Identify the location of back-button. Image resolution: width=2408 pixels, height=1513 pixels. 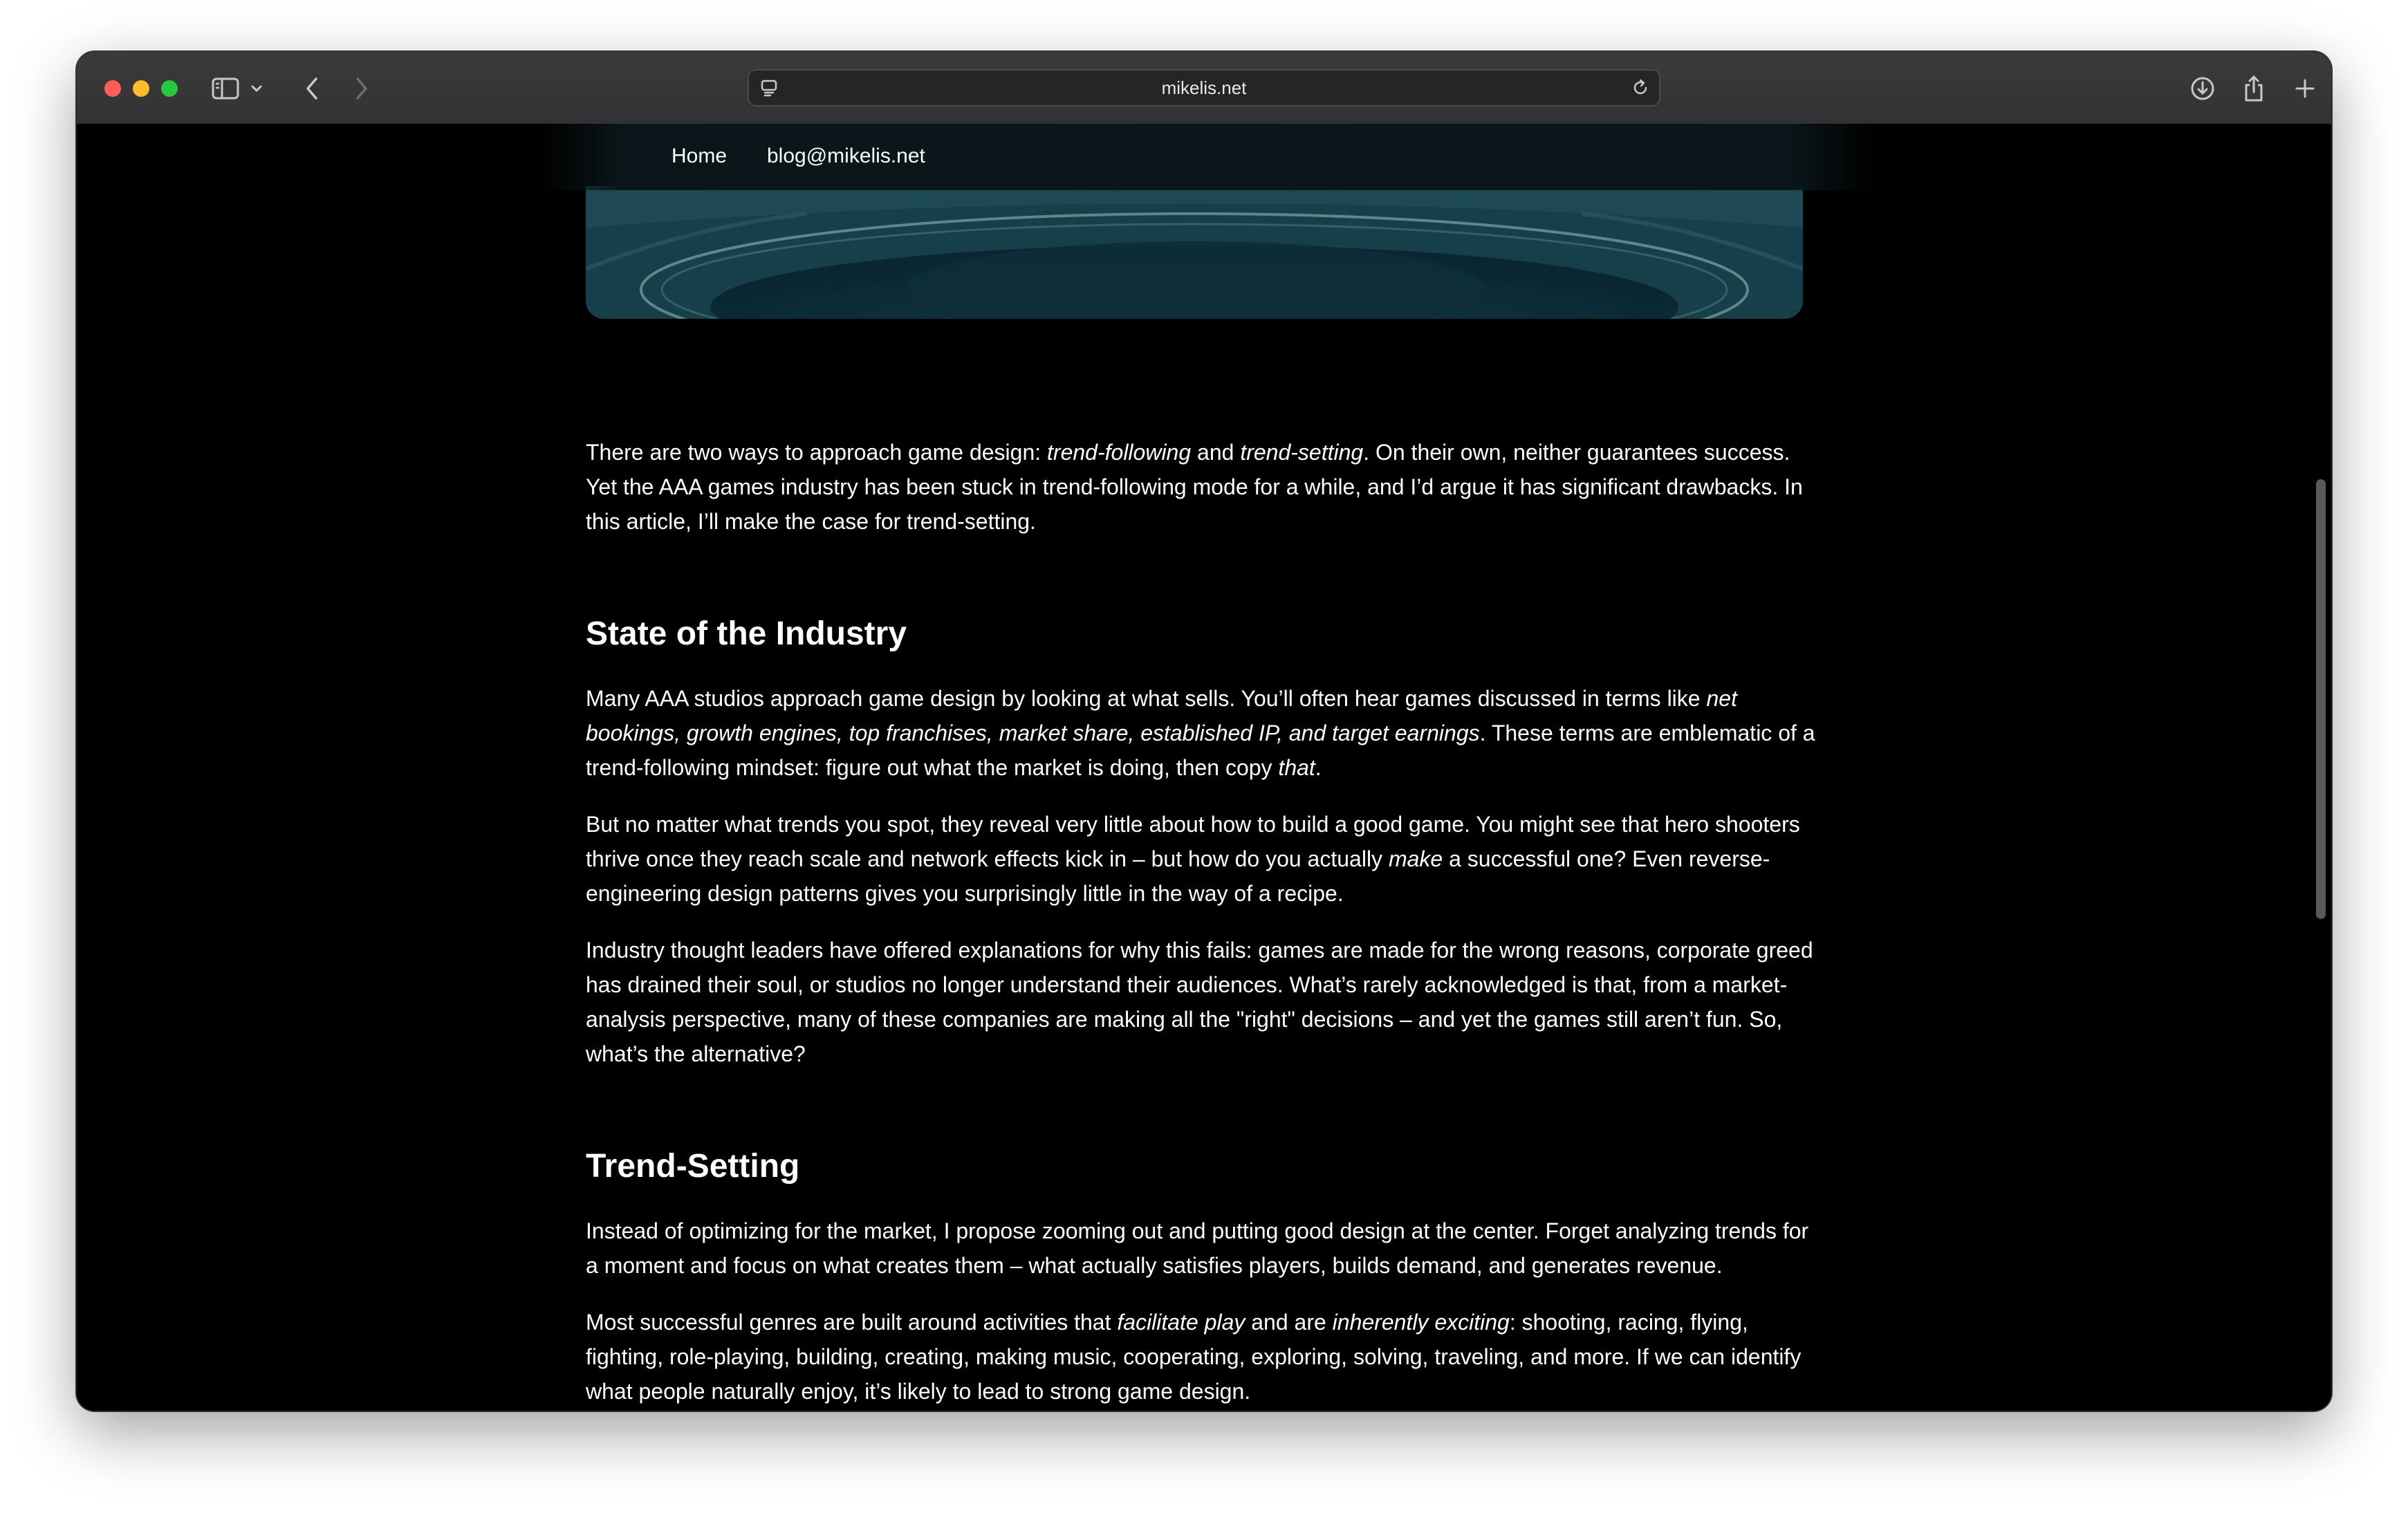
(312, 88).